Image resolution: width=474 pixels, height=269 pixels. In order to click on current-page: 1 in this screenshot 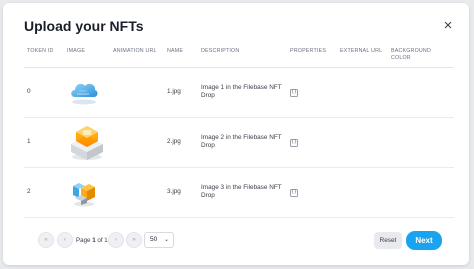, I will do `click(94, 240)`.